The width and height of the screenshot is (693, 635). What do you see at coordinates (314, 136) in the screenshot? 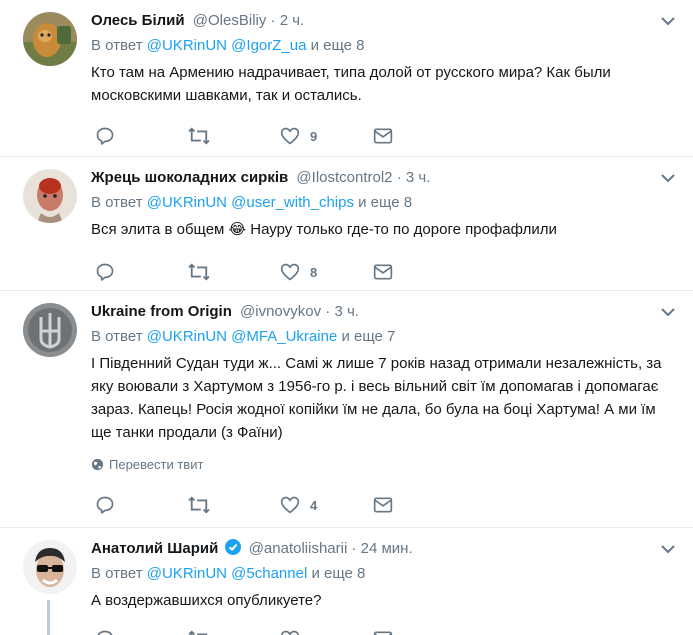
I see `like-count: 9` at bounding box center [314, 136].